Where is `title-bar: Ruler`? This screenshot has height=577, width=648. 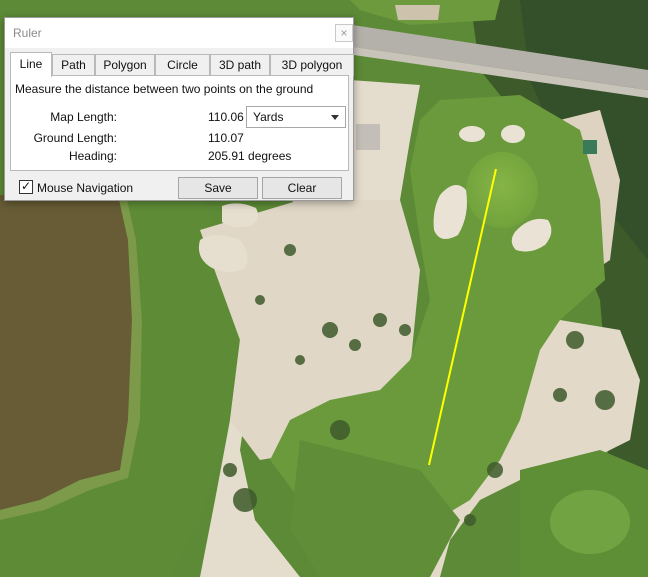
title-bar: Ruler is located at coordinates (179, 33).